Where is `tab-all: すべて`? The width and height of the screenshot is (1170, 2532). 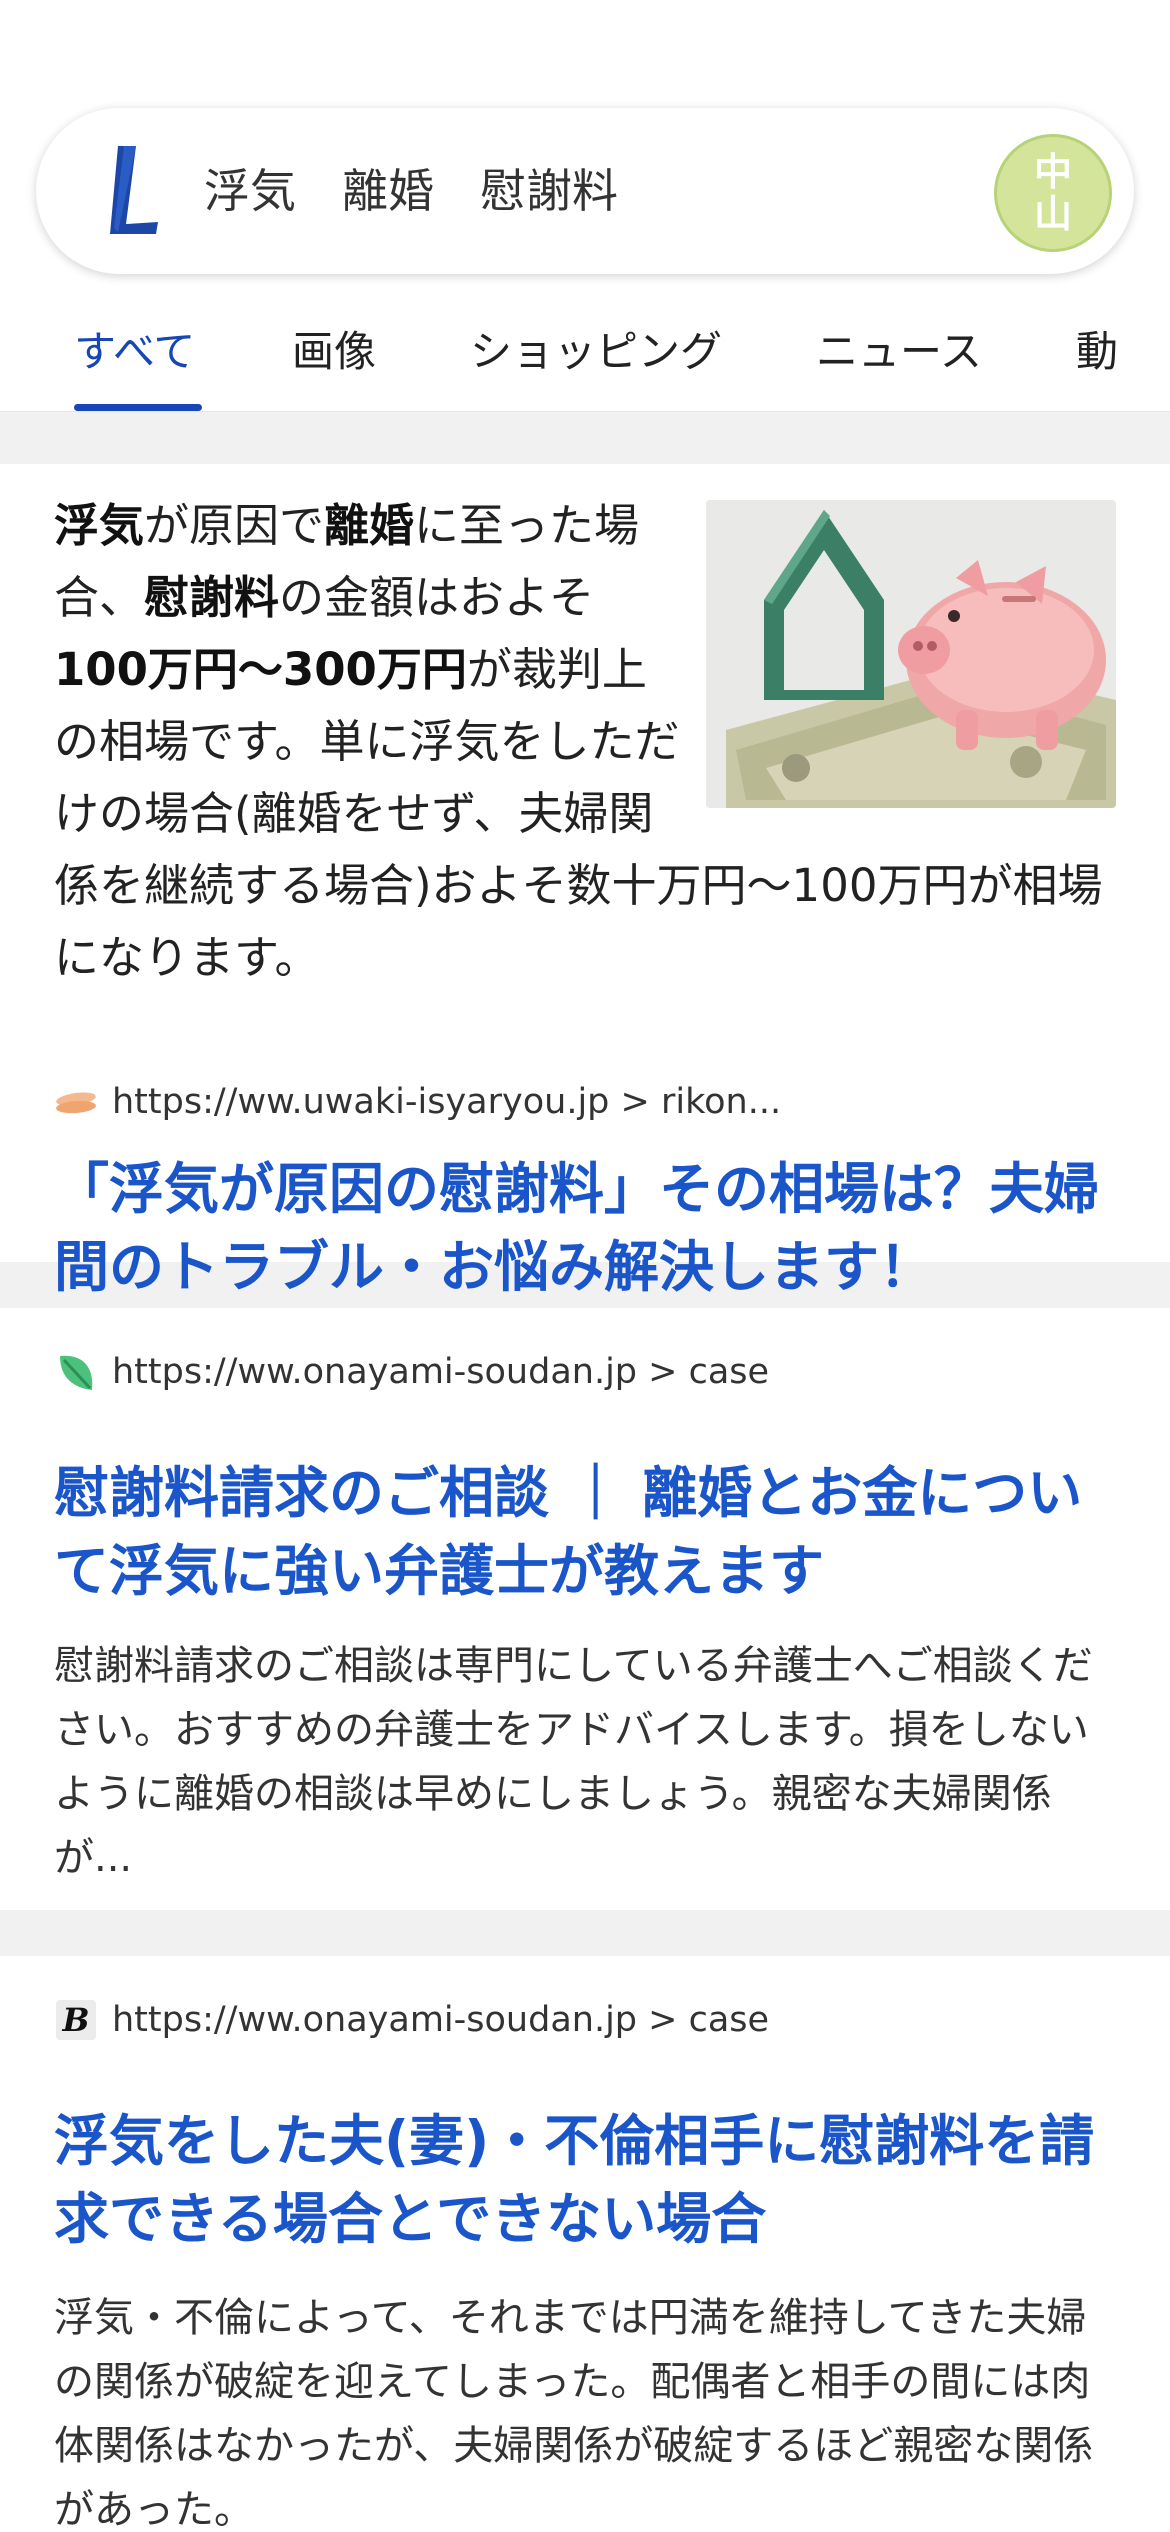 tab-all: すべて is located at coordinates (134, 348).